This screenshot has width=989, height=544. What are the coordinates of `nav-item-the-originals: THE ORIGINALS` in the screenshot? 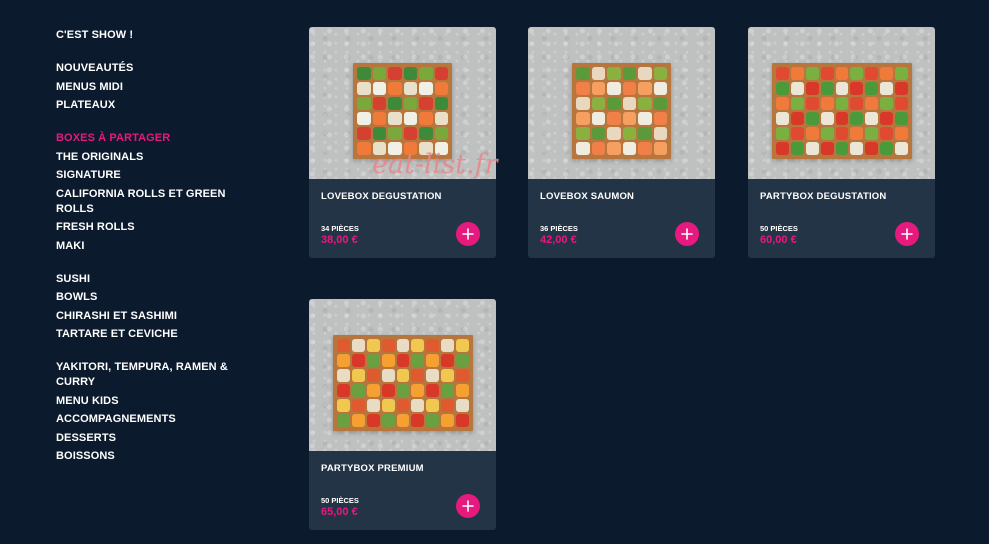 It's located at (146, 157).